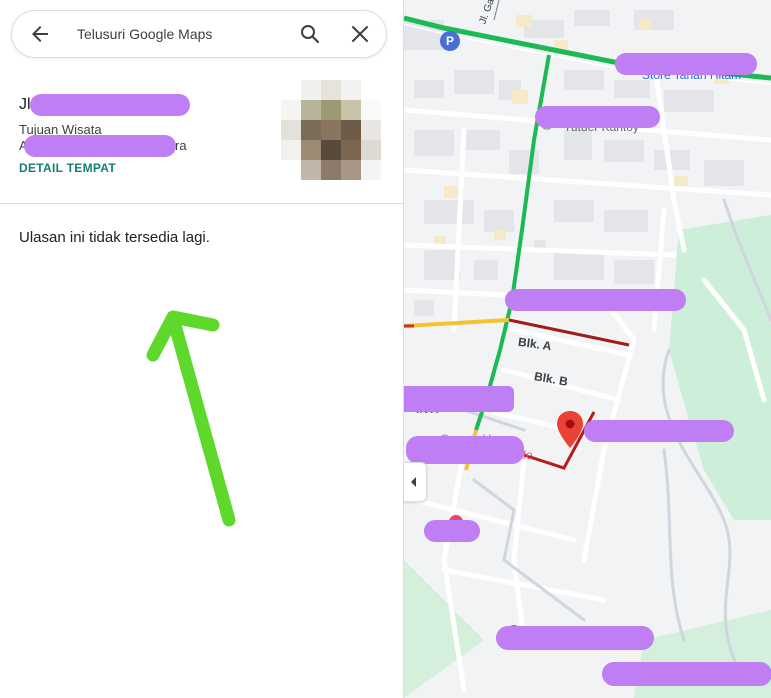  I want to click on chevron-left-icon, so click(413, 482).